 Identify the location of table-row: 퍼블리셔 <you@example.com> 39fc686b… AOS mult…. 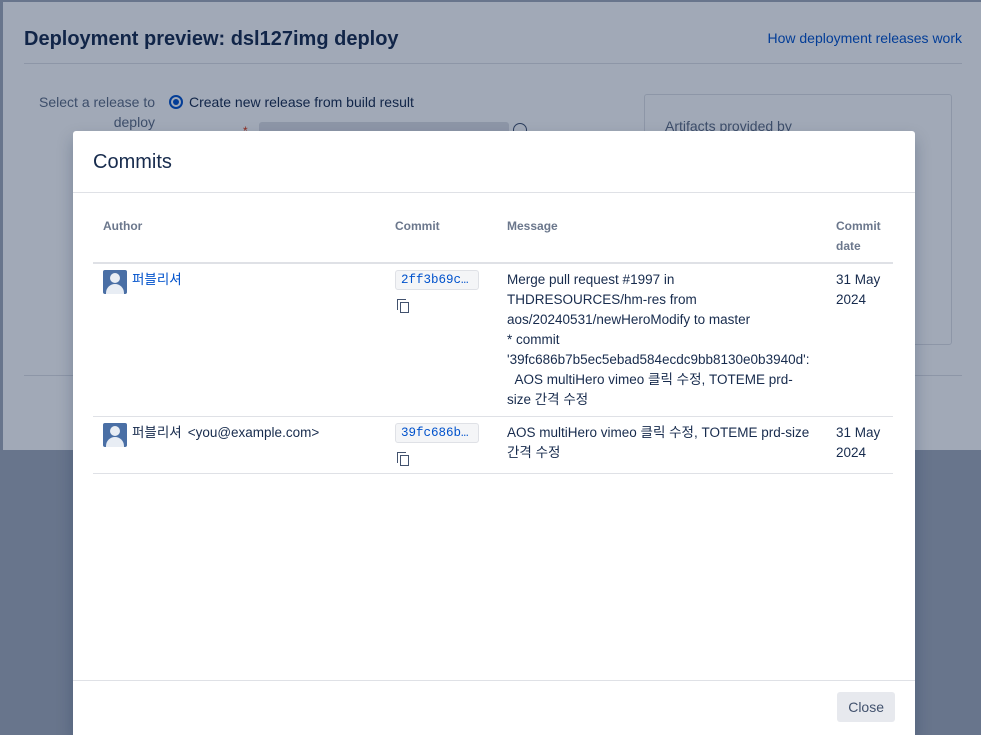
(493, 445).